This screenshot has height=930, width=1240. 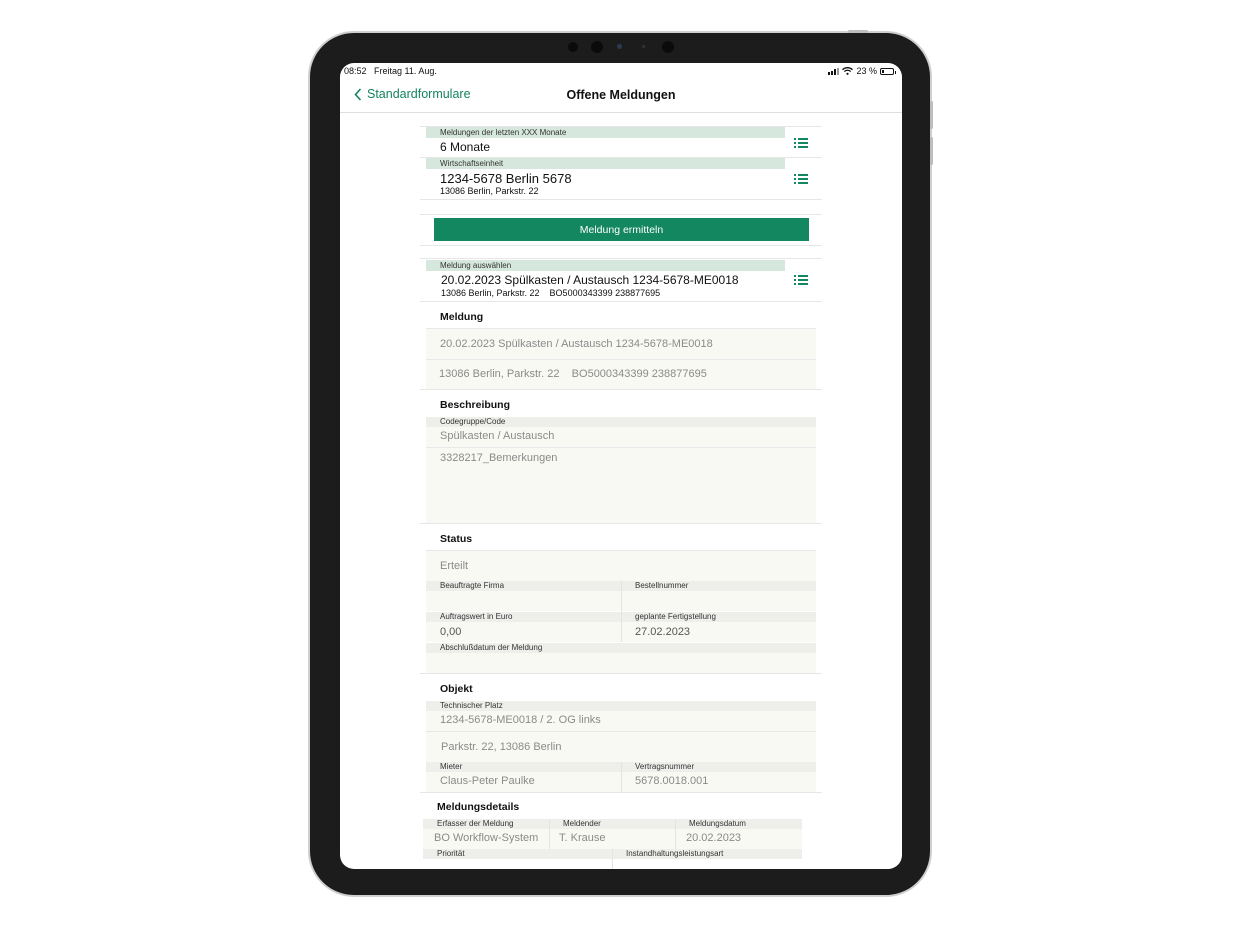 What do you see at coordinates (858, 31) in the screenshot?
I see `top-button` at bounding box center [858, 31].